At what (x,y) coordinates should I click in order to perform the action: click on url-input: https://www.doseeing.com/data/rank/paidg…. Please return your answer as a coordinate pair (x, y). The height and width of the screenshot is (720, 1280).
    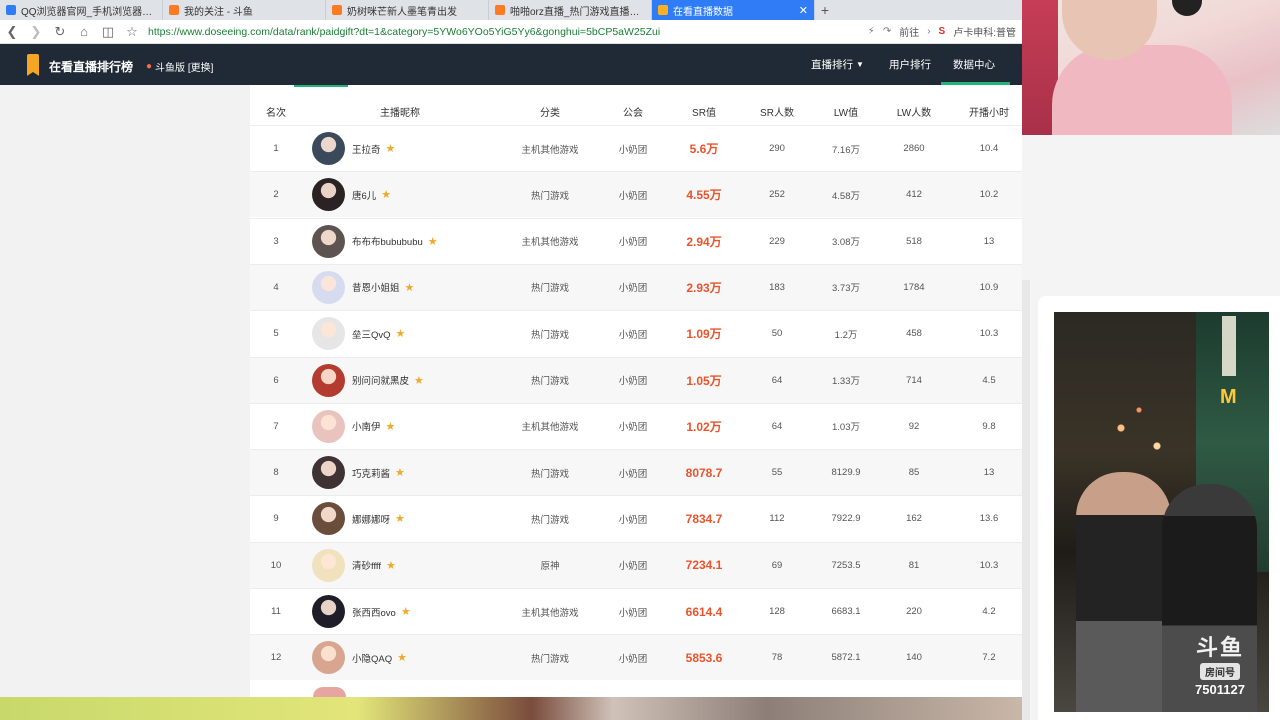
    Looking at the image, I should click on (506, 32).